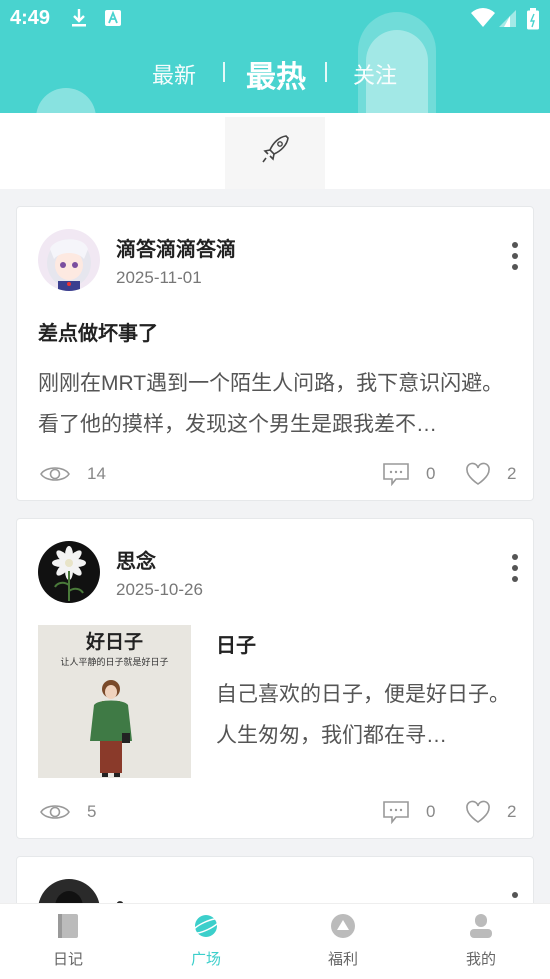 This screenshot has height=979, width=550. What do you see at coordinates (205, 959) in the screenshot?
I see `nav-square-label: 广场` at bounding box center [205, 959].